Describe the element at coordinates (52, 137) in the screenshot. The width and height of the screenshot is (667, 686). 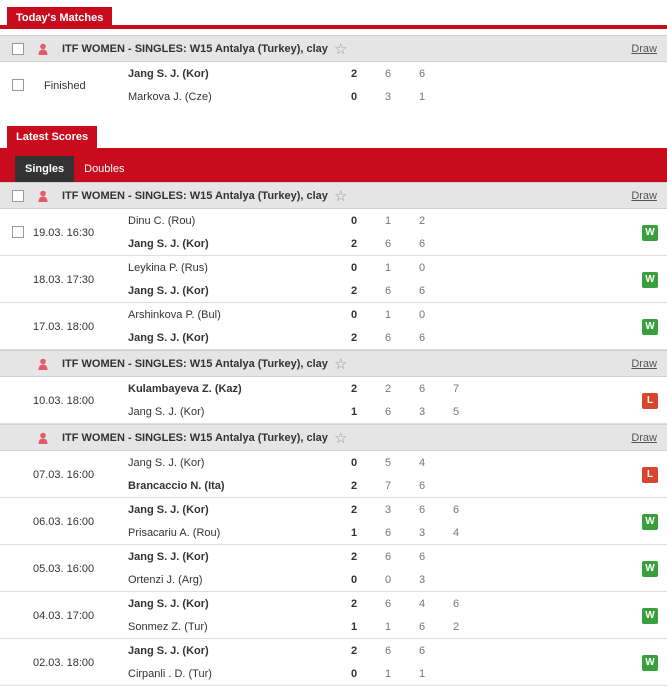
I see `tab-latest-scores: Latest Scores` at that location.